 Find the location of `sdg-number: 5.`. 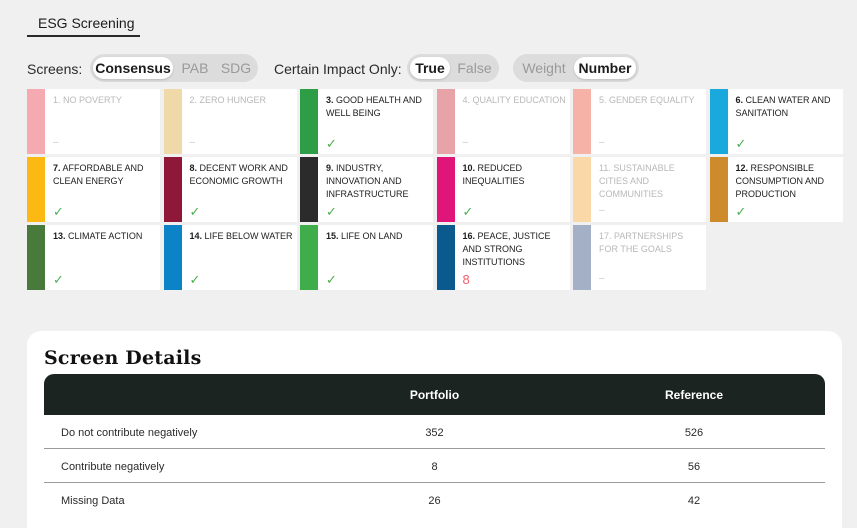

sdg-number: 5. is located at coordinates (603, 100).